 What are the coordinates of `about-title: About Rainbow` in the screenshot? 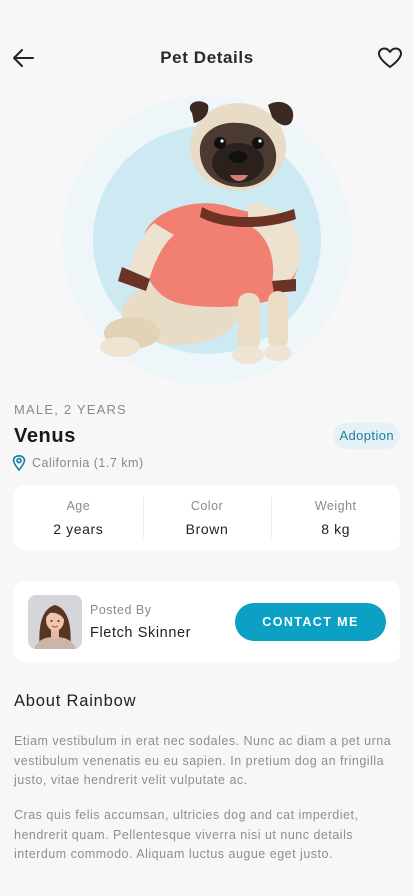 It's located at (75, 701).